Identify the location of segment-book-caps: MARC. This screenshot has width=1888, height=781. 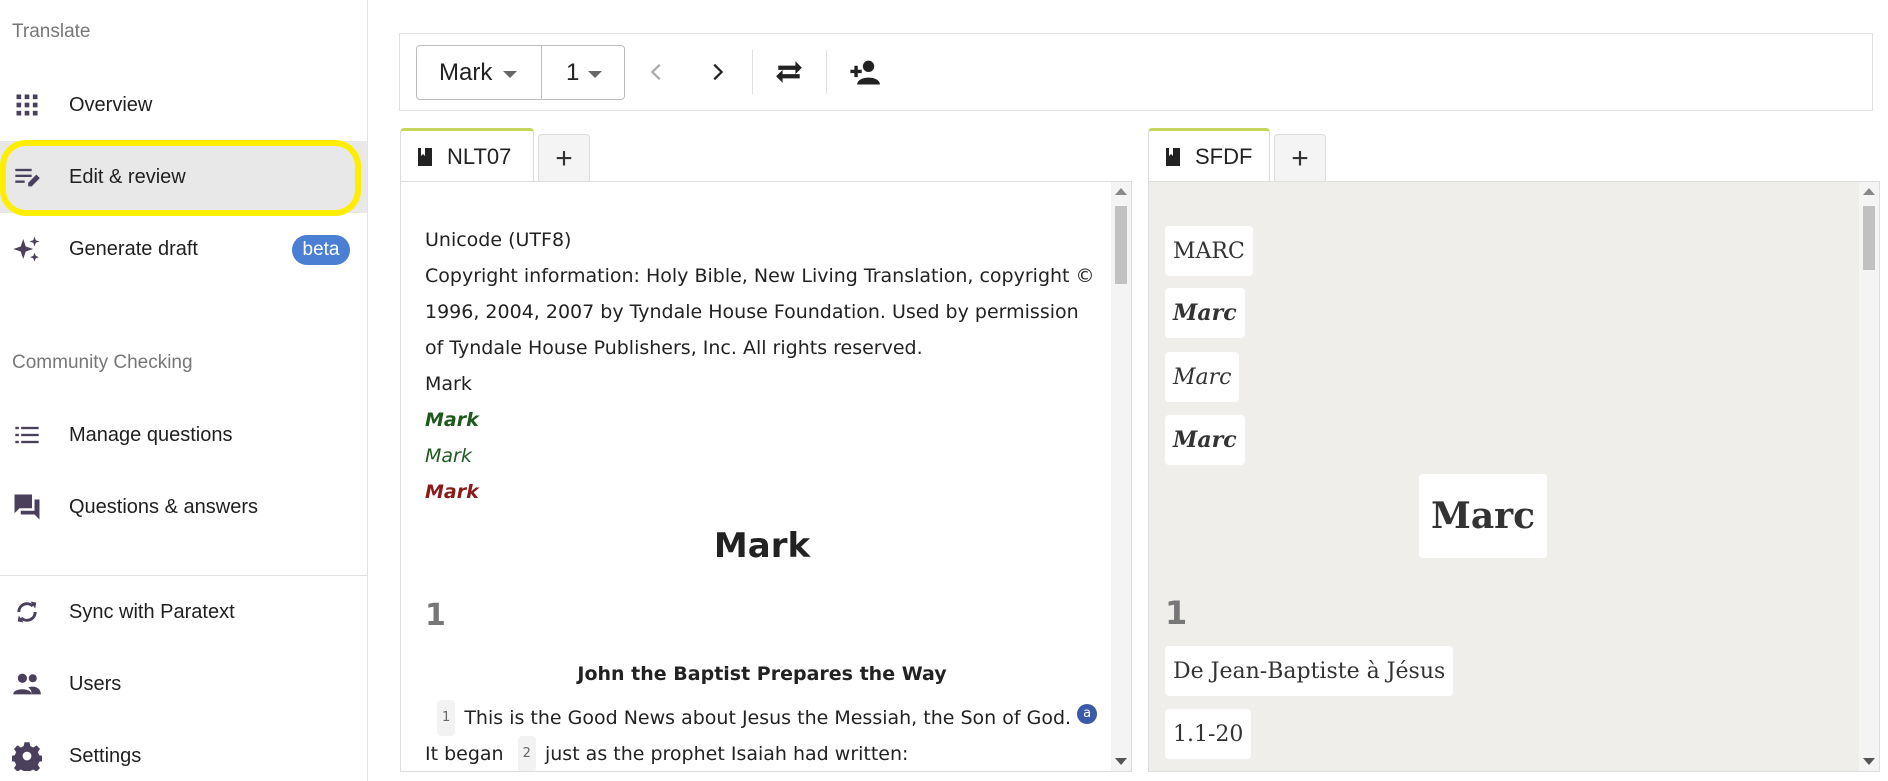
(1209, 251).